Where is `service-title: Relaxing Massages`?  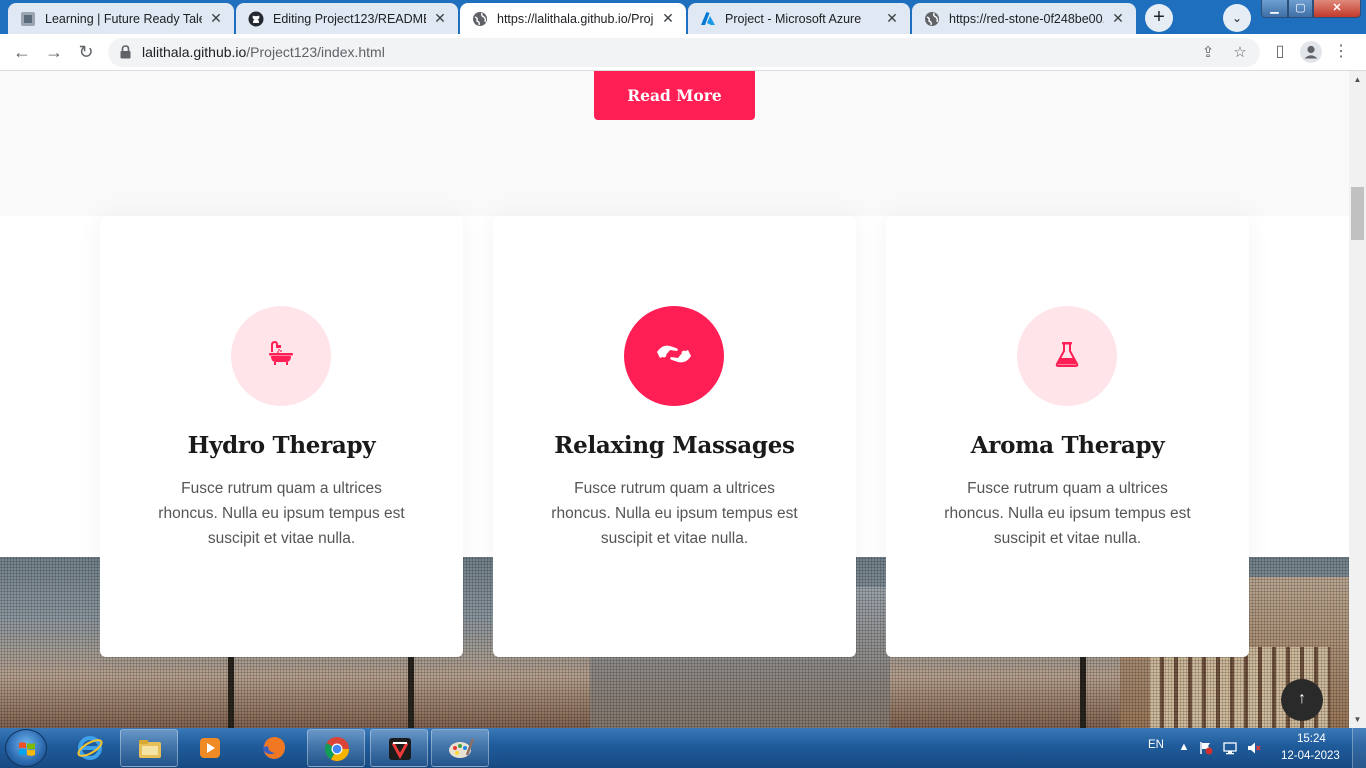 service-title: Relaxing Massages is located at coordinates (674, 445).